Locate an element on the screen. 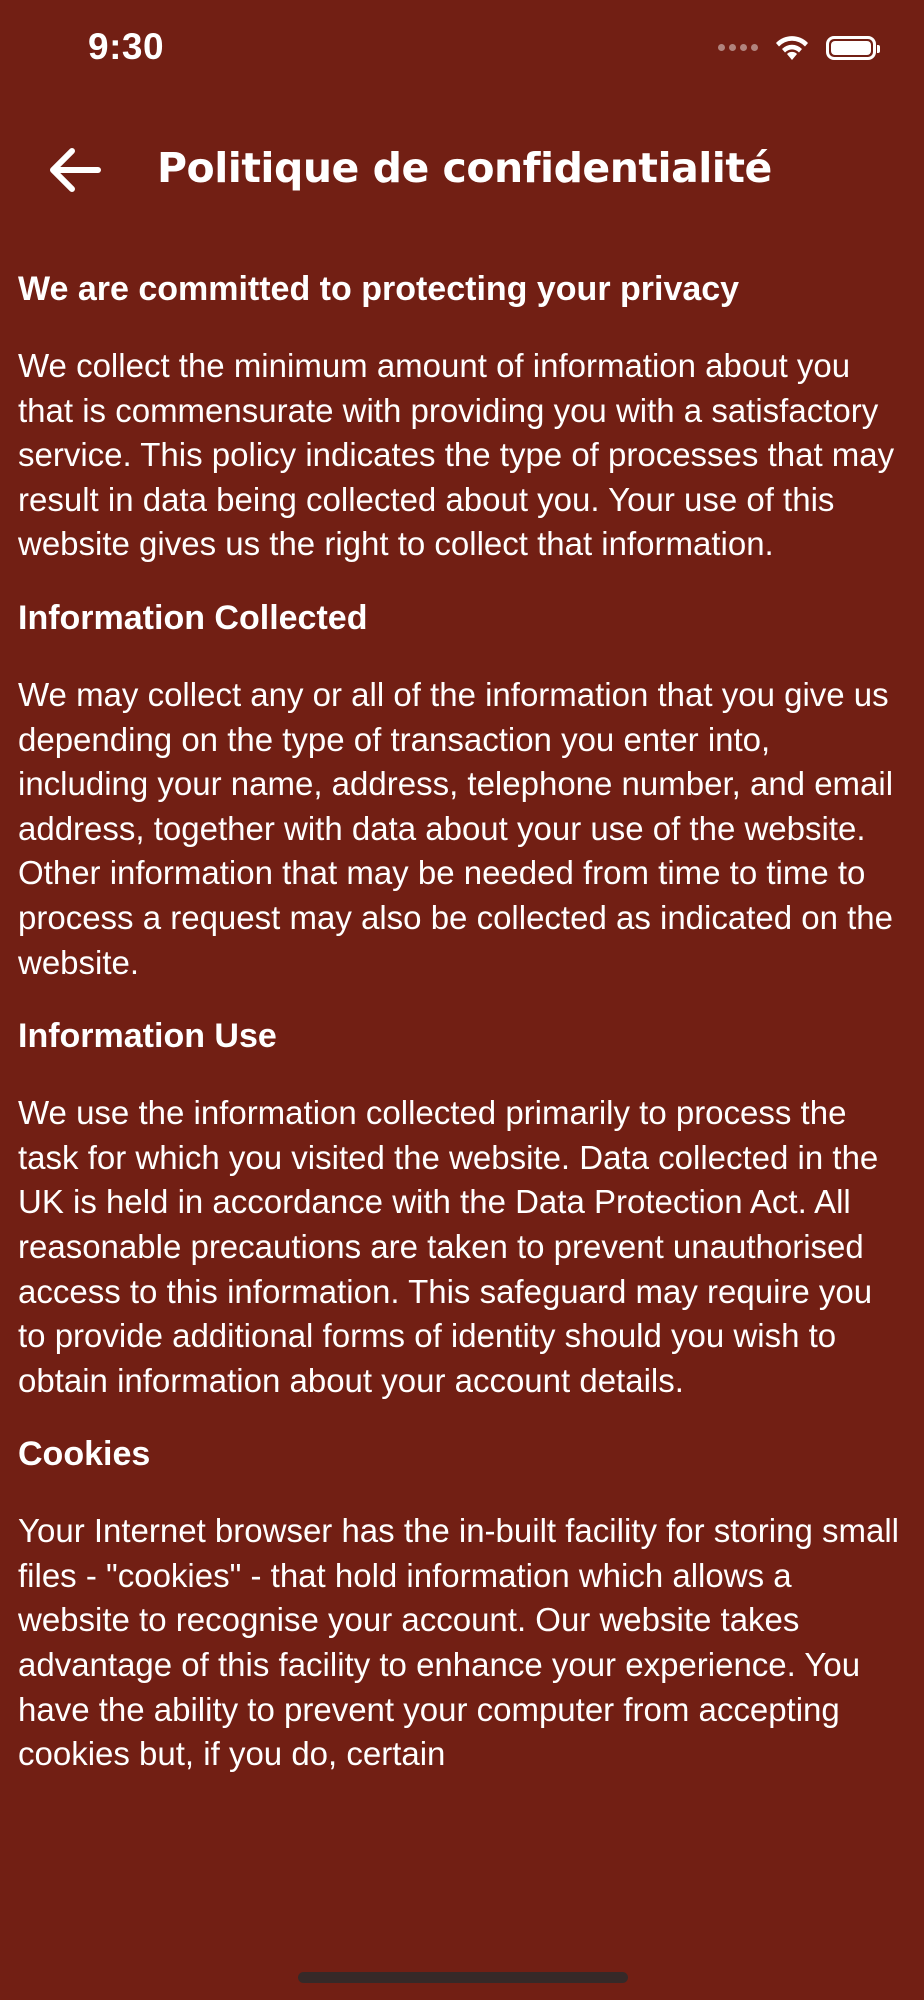  battery-icon is located at coordinates (853, 47).